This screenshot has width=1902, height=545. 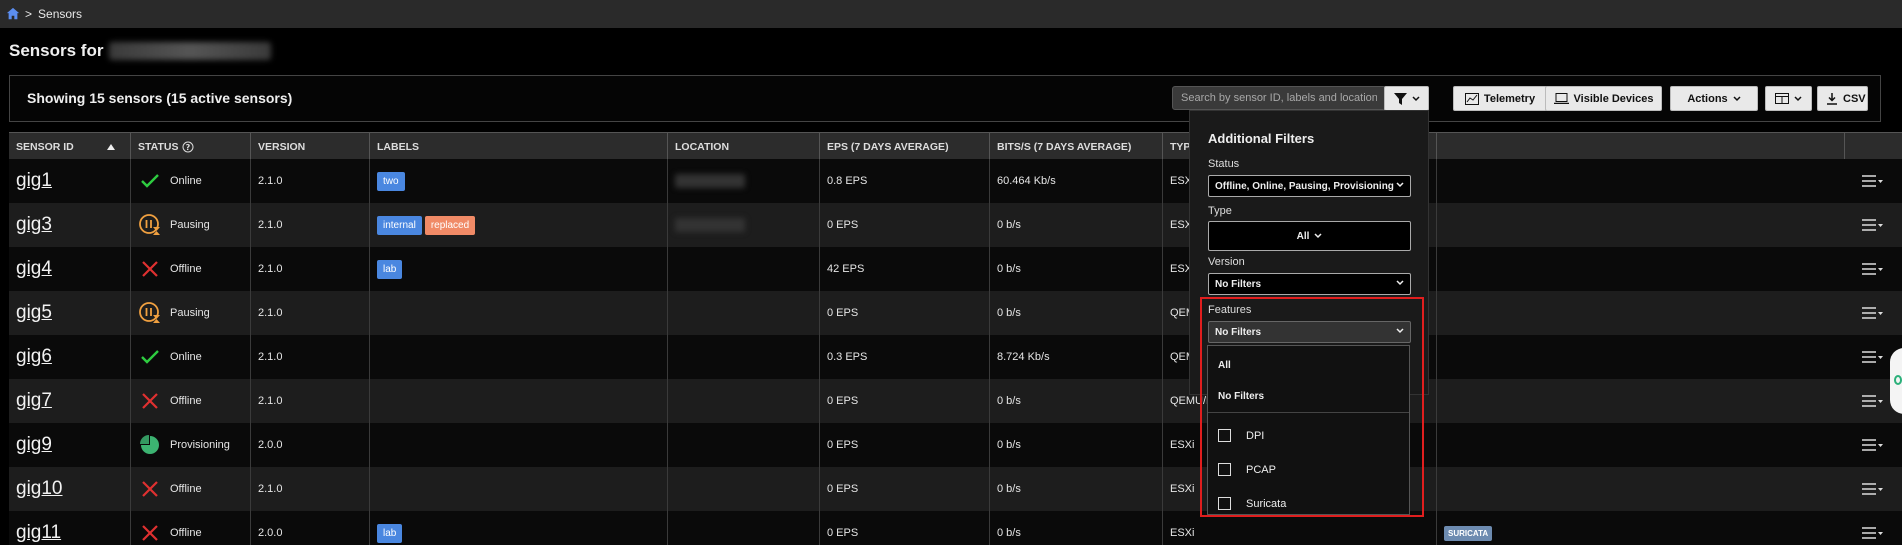 I want to click on table-row: gig5 Pausing 2.1.0 0 EPS 0 b/s QEM, so click(x=955, y=313).